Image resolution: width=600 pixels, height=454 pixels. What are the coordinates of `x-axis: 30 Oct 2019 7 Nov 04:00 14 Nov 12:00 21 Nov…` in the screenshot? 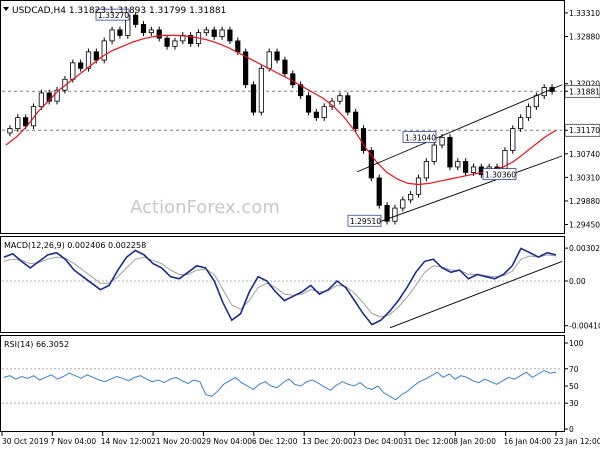 It's located at (300, 439).